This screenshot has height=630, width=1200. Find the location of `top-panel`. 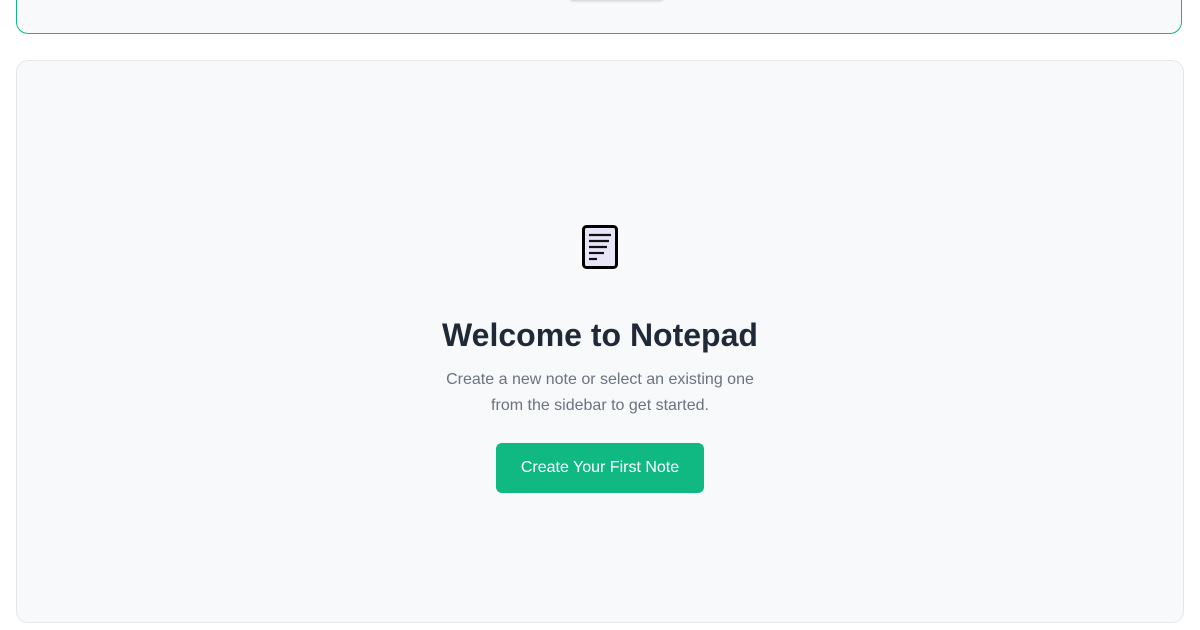

top-panel is located at coordinates (599, 17).